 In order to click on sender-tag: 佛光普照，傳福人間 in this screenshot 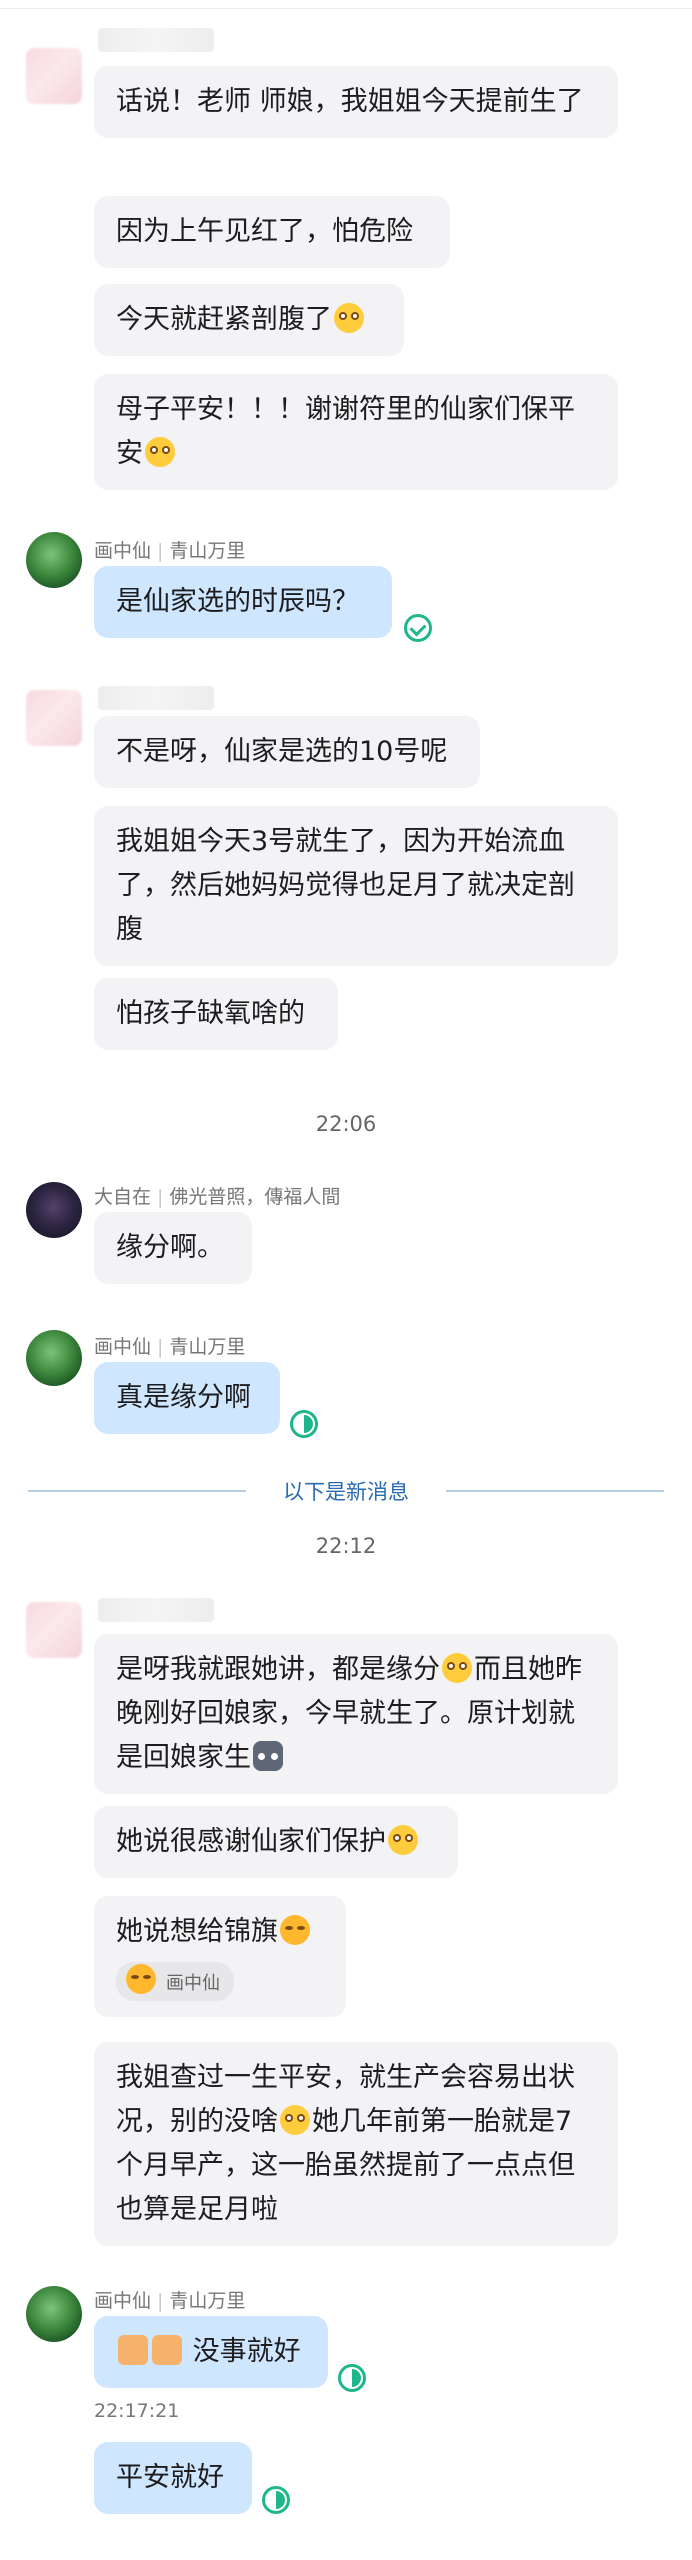, I will do `click(255, 1197)`.